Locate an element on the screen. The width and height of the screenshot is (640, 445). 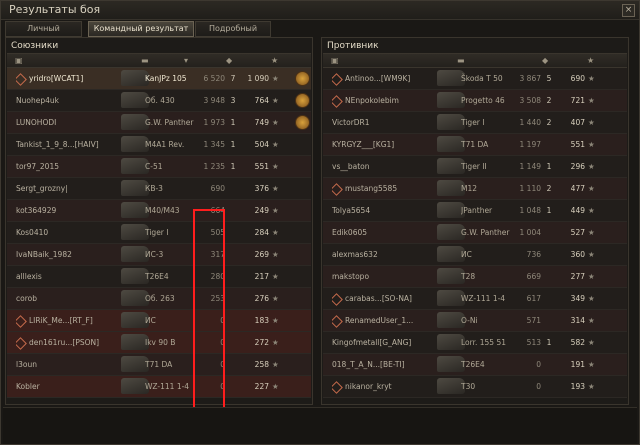
close-button: × is located at coordinates (628, 10).